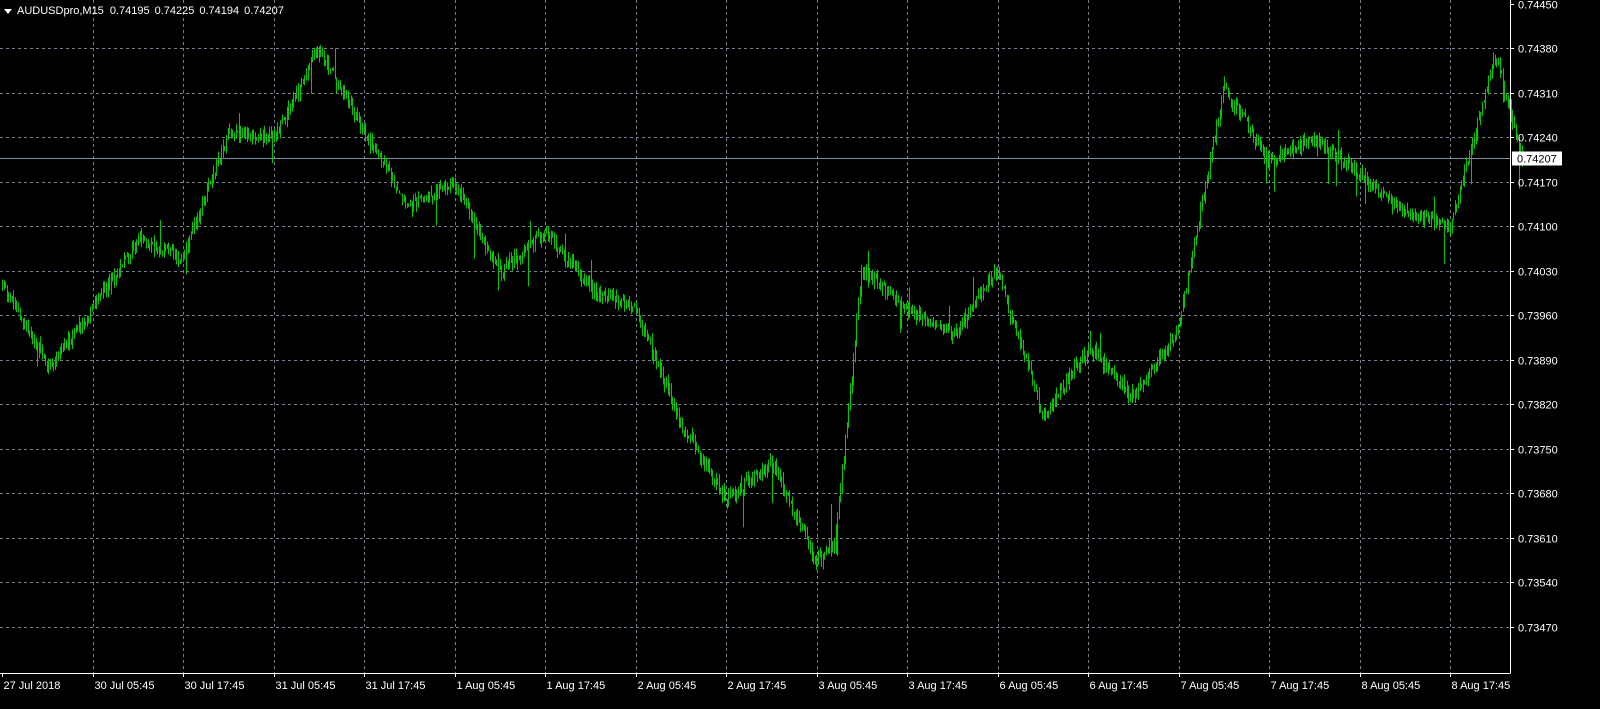 Image resolution: width=1600 pixels, height=709 pixels. What do you see at coordinates (1538, 540) in the screenshot?
I see `price-tick-label: 0.73610` at bounding box center [1538, 540].